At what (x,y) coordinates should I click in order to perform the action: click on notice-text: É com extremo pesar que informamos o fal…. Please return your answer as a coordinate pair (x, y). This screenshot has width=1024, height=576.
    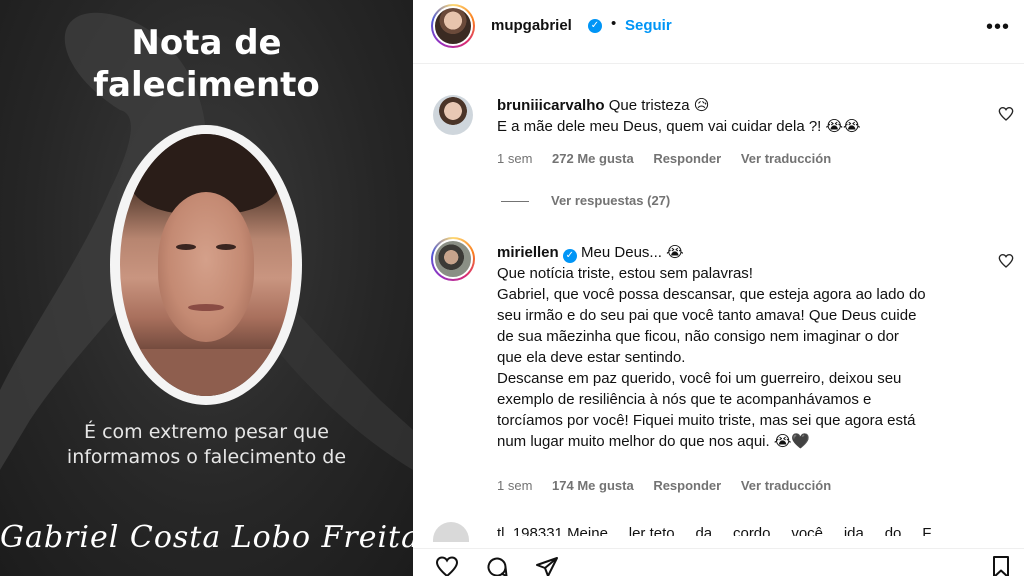
    Looking at the image, I should click on (206, 445).